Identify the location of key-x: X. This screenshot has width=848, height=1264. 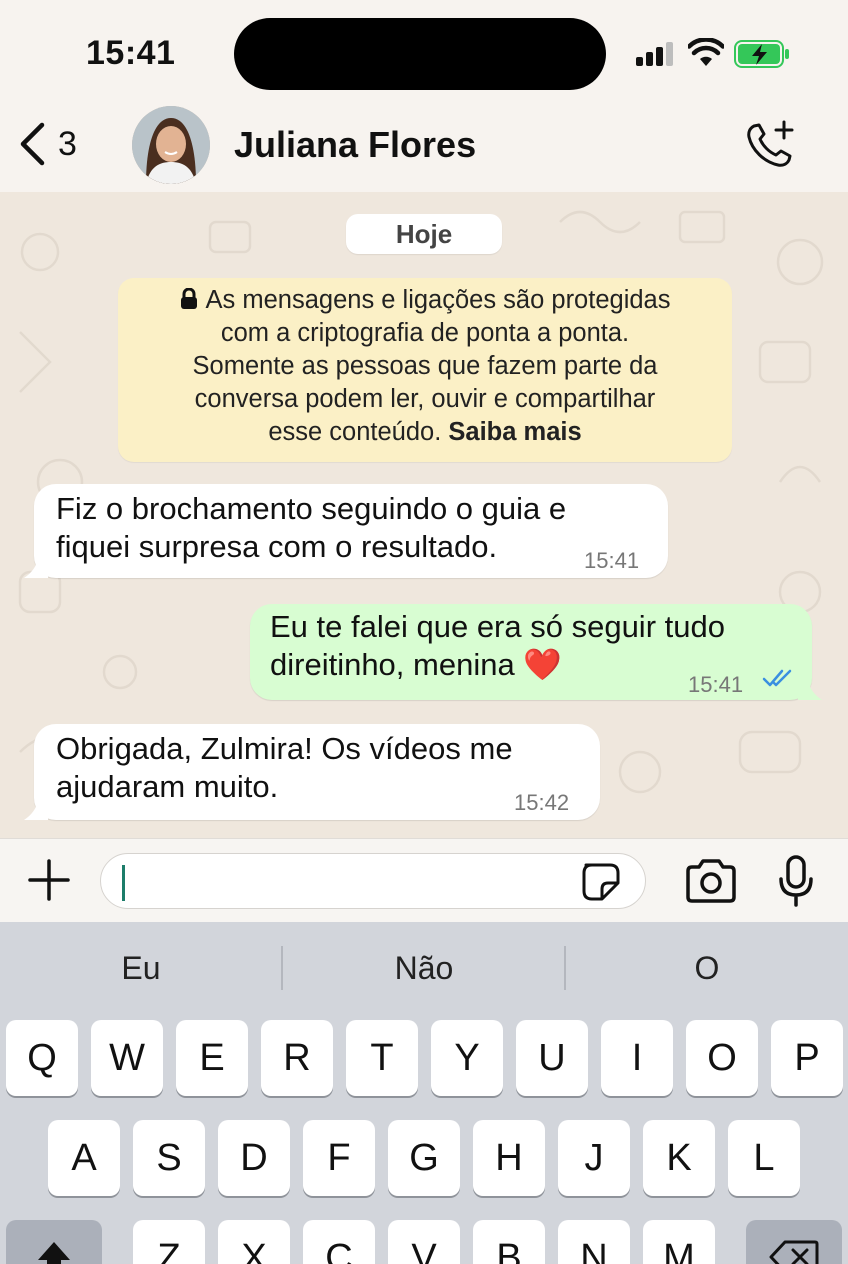
(254, 1242).